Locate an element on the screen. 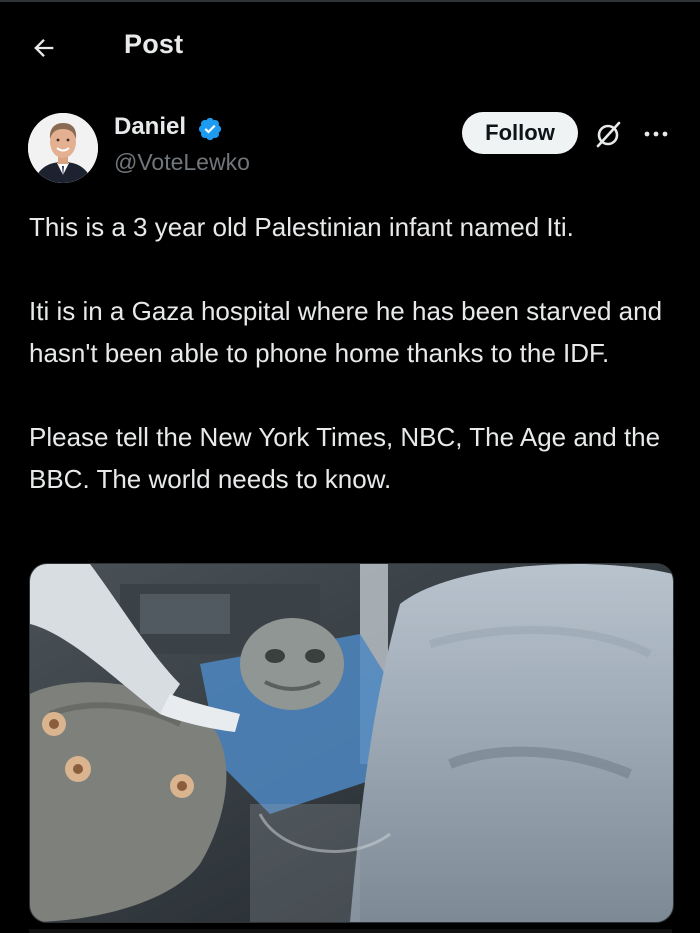 This screenshot has height=933, width=700. grok-icon is located at coordinates (608, 134).